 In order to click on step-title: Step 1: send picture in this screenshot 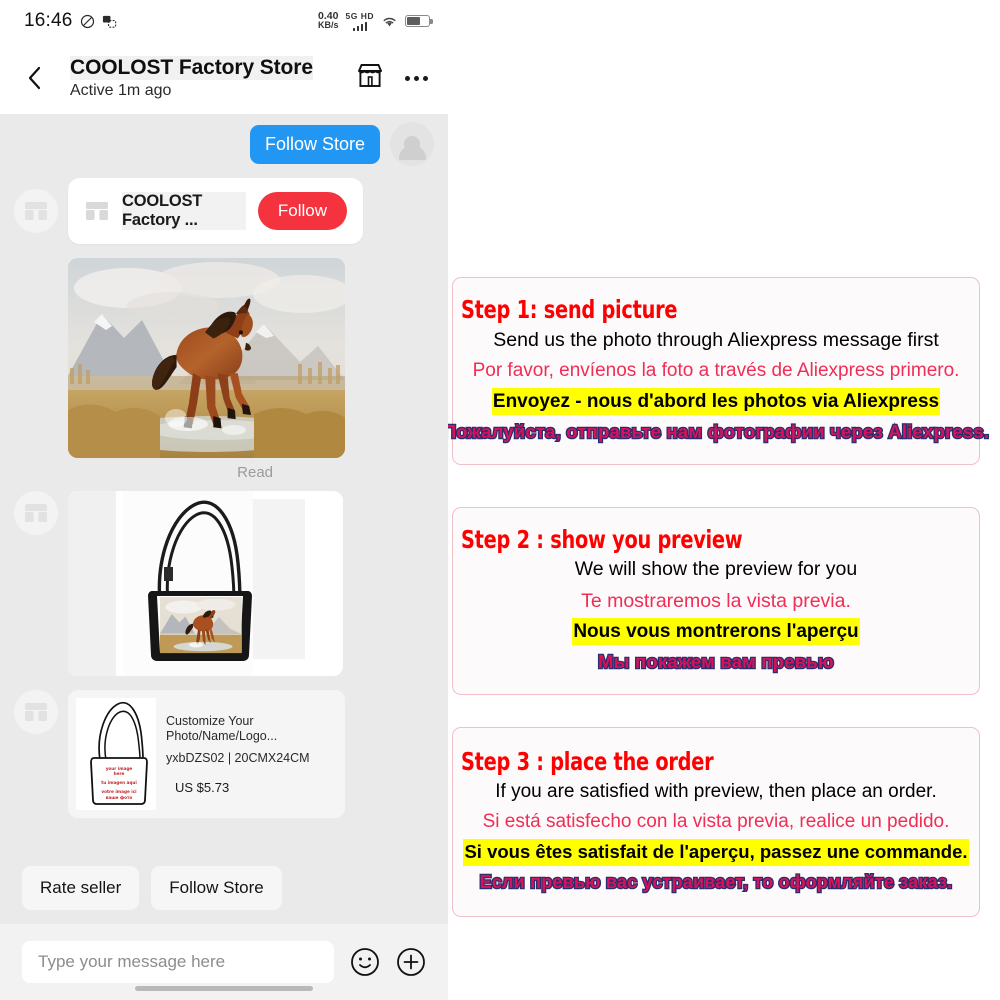, I will do `click(569, 310)`.